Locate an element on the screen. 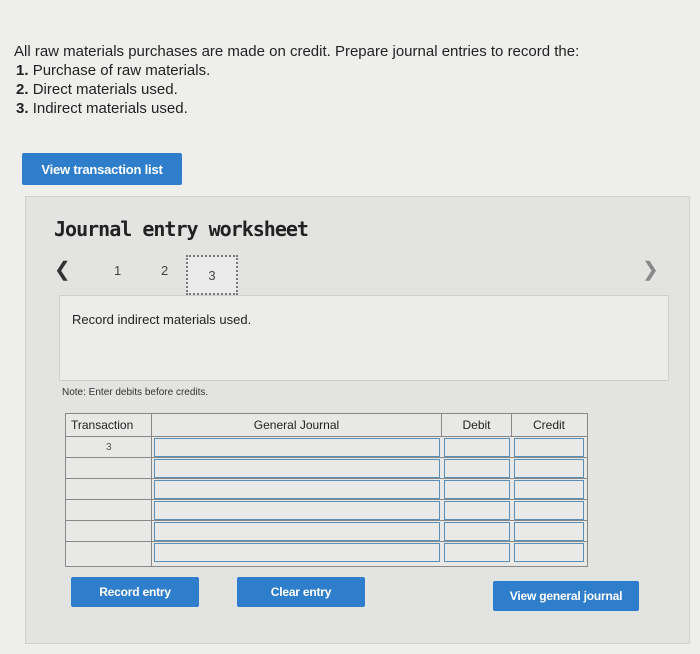 This screenshot has height=654, width=700. instruction-item: 1. Purchase of raw materials. is located at coordinates (296, 70).